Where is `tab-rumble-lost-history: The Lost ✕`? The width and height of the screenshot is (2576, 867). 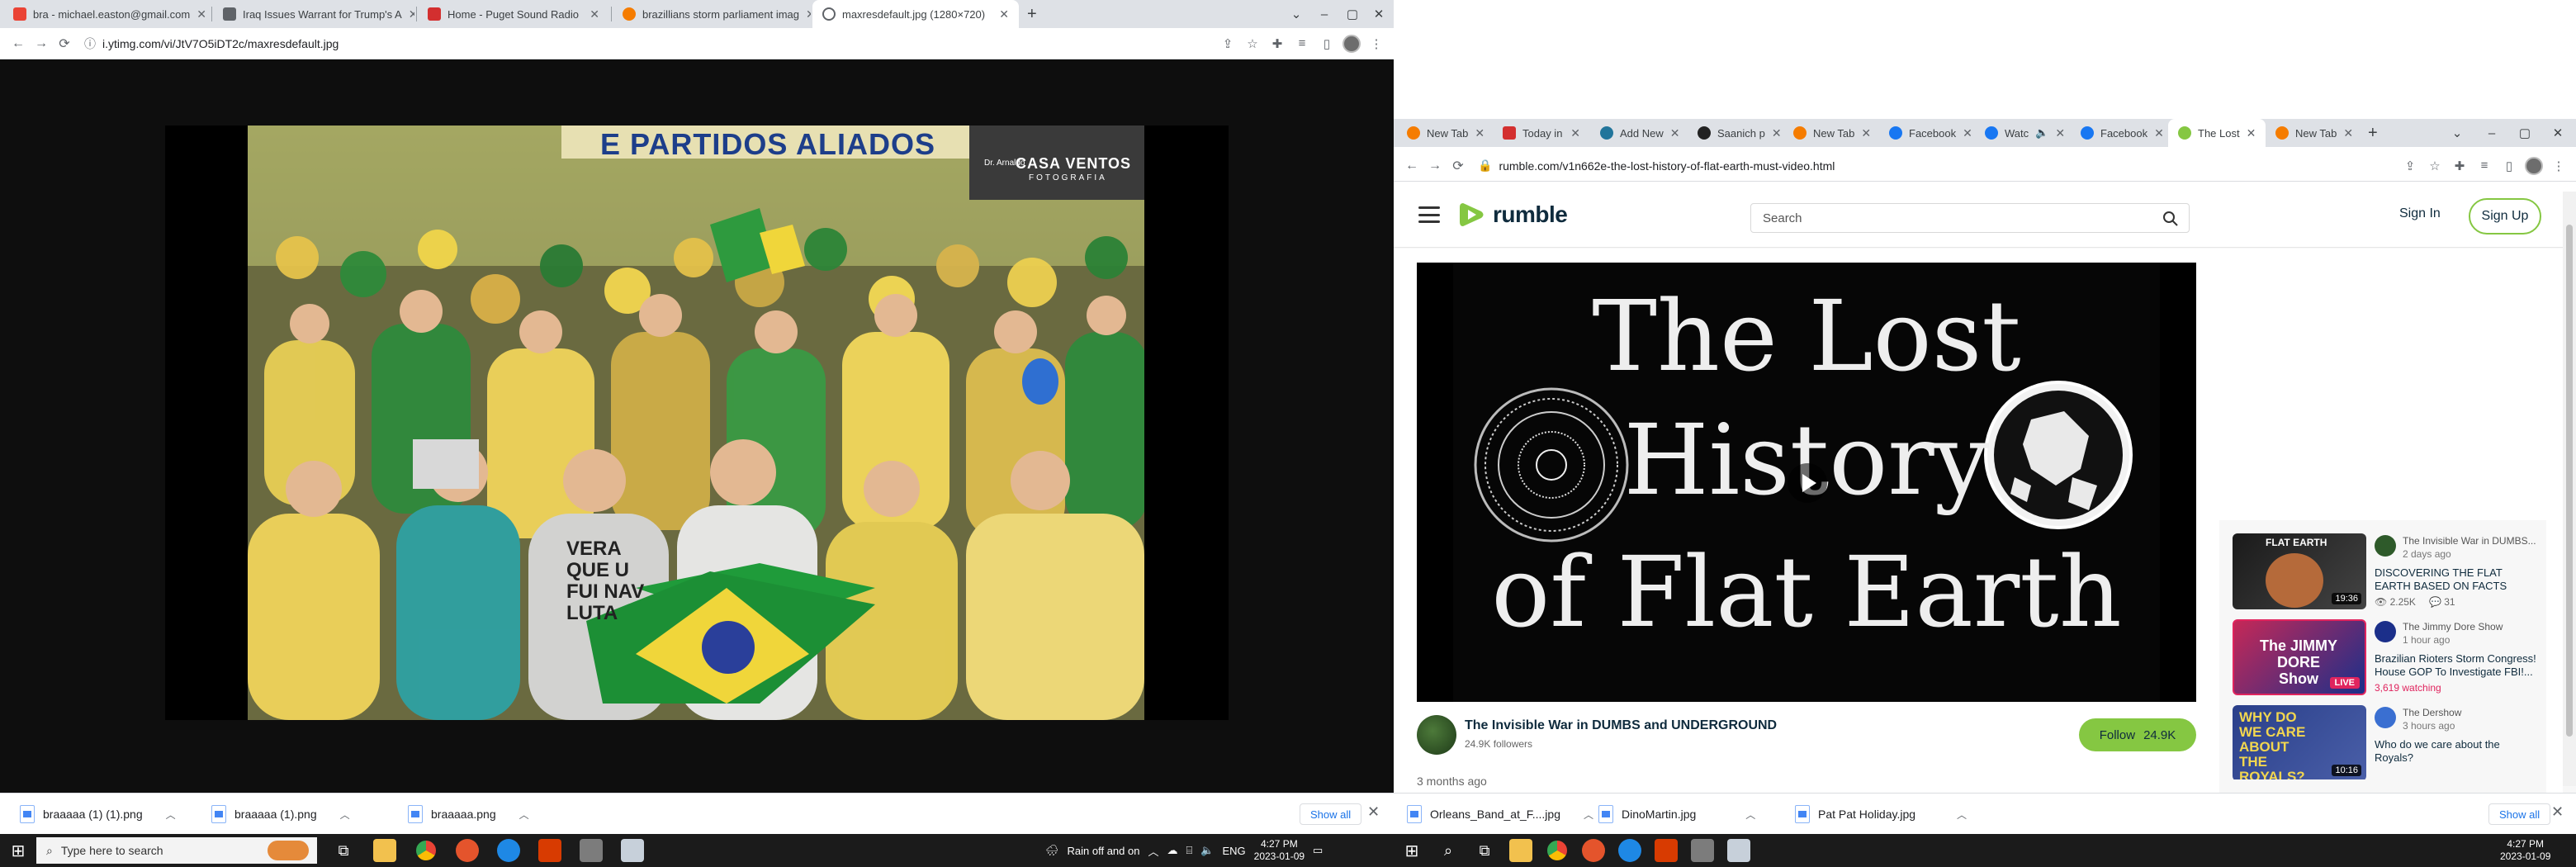
tab-rumble-lost-history: The Lost ✕ is located at coordinates (2217, 133).